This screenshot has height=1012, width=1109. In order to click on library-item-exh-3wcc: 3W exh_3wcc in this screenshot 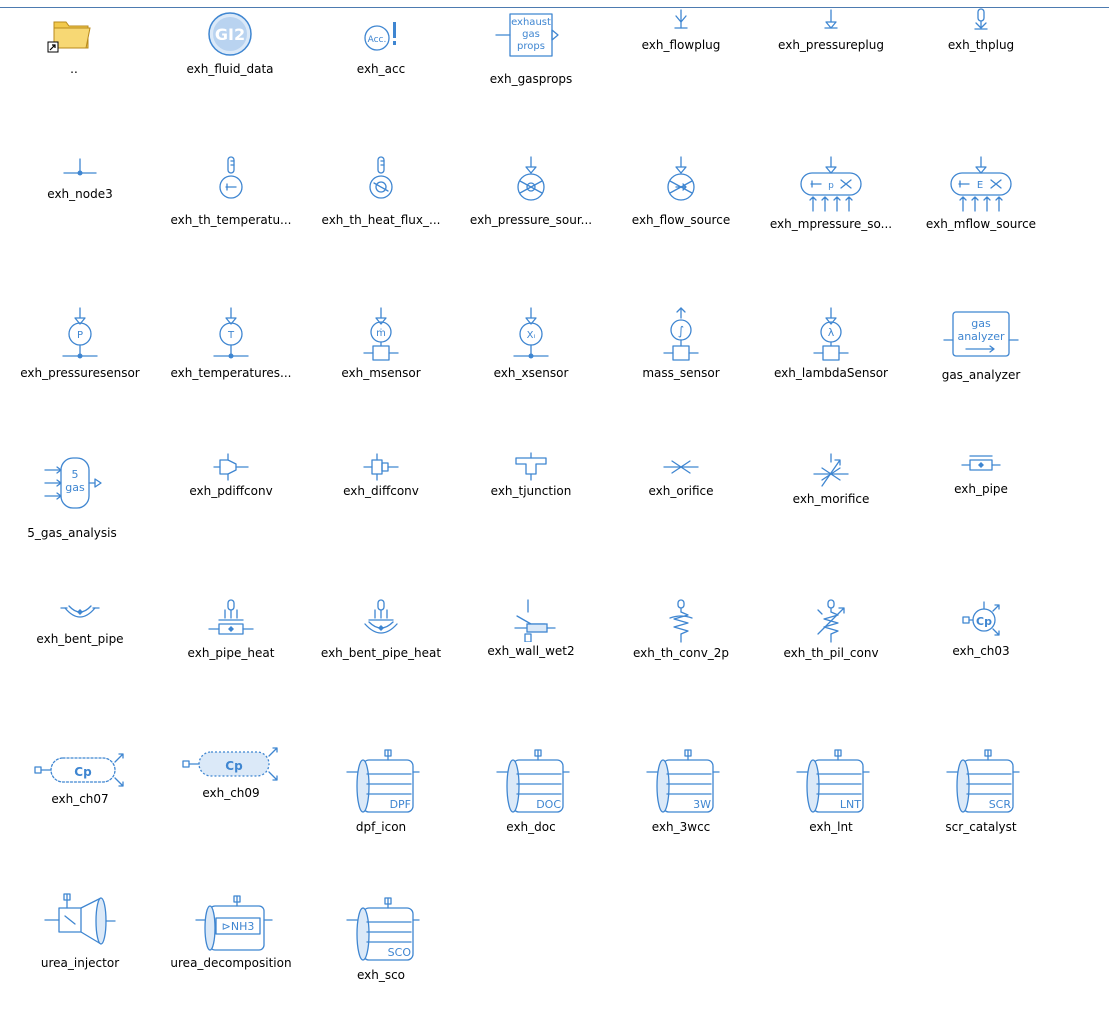, I will do `click(681, 804)`.